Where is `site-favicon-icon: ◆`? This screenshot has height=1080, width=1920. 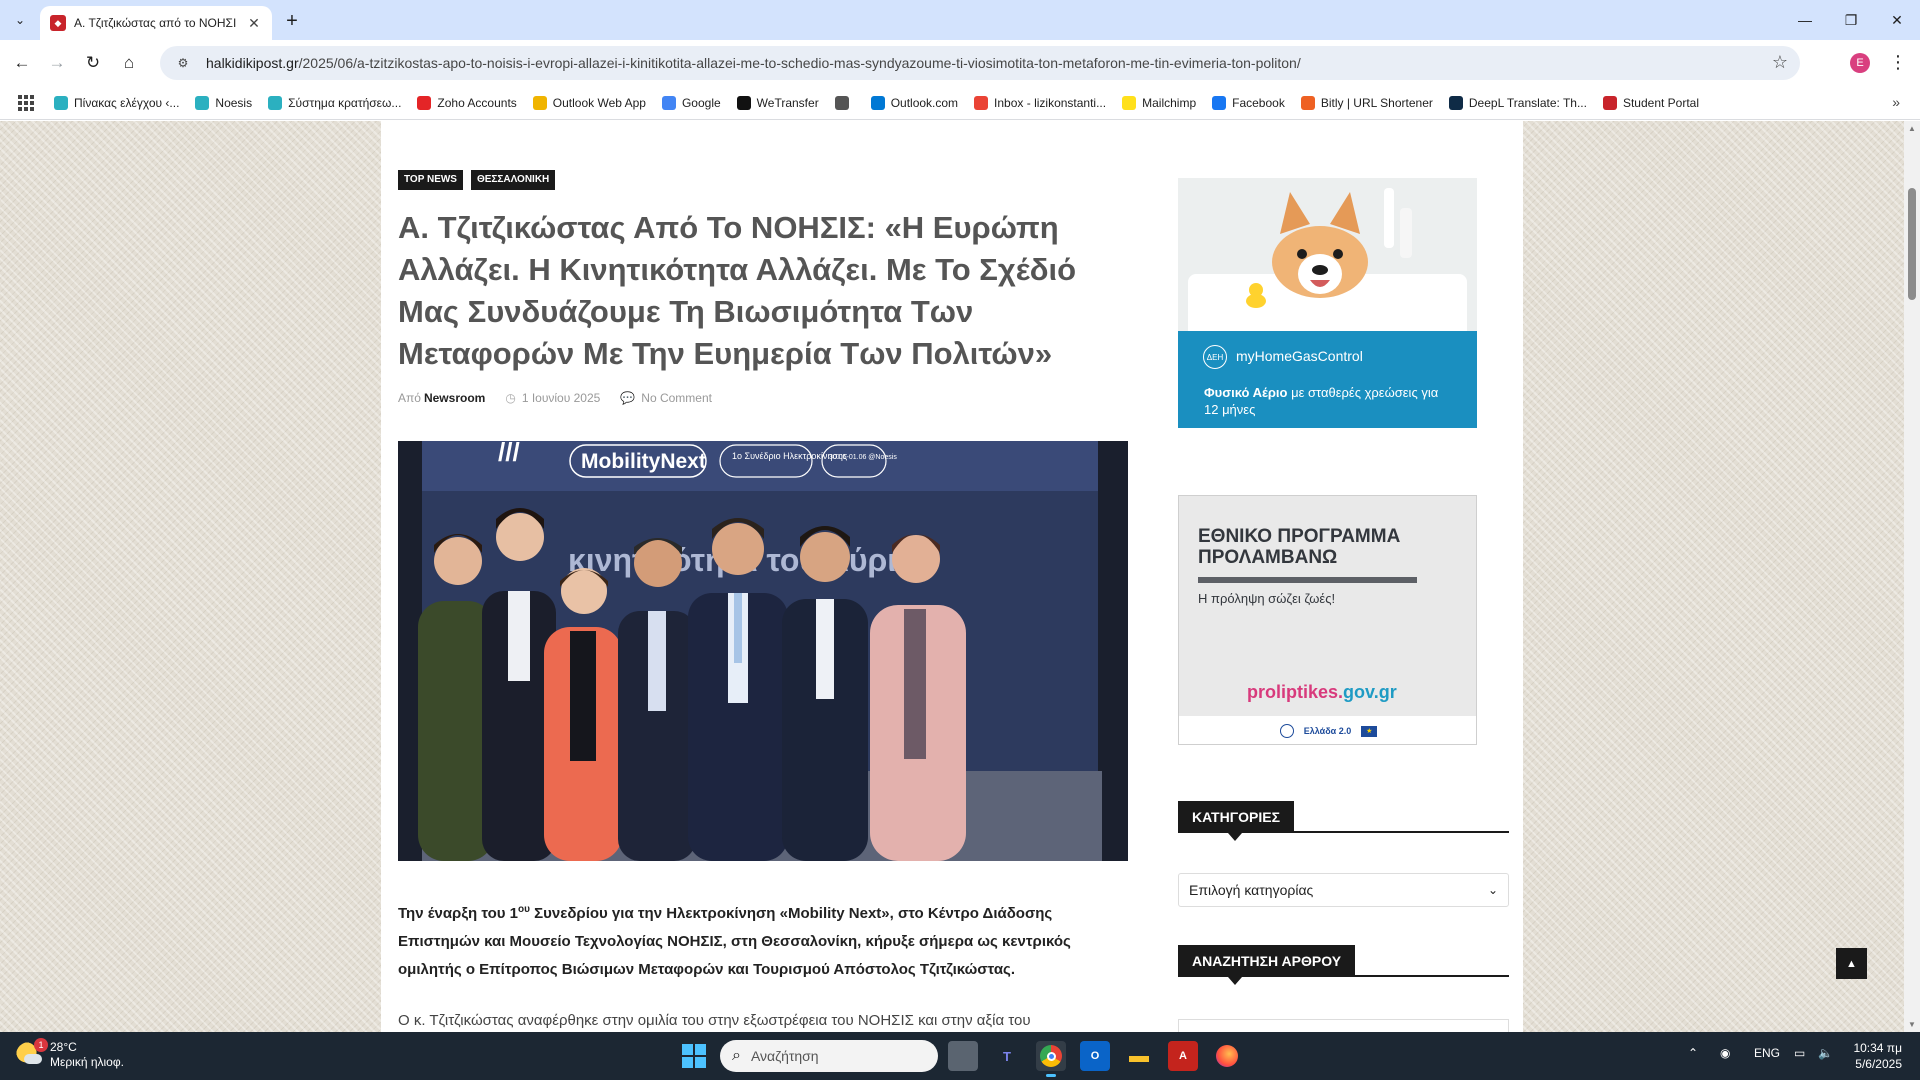 site-favicon-icon: ◆ is located at coordinates (58, 23).